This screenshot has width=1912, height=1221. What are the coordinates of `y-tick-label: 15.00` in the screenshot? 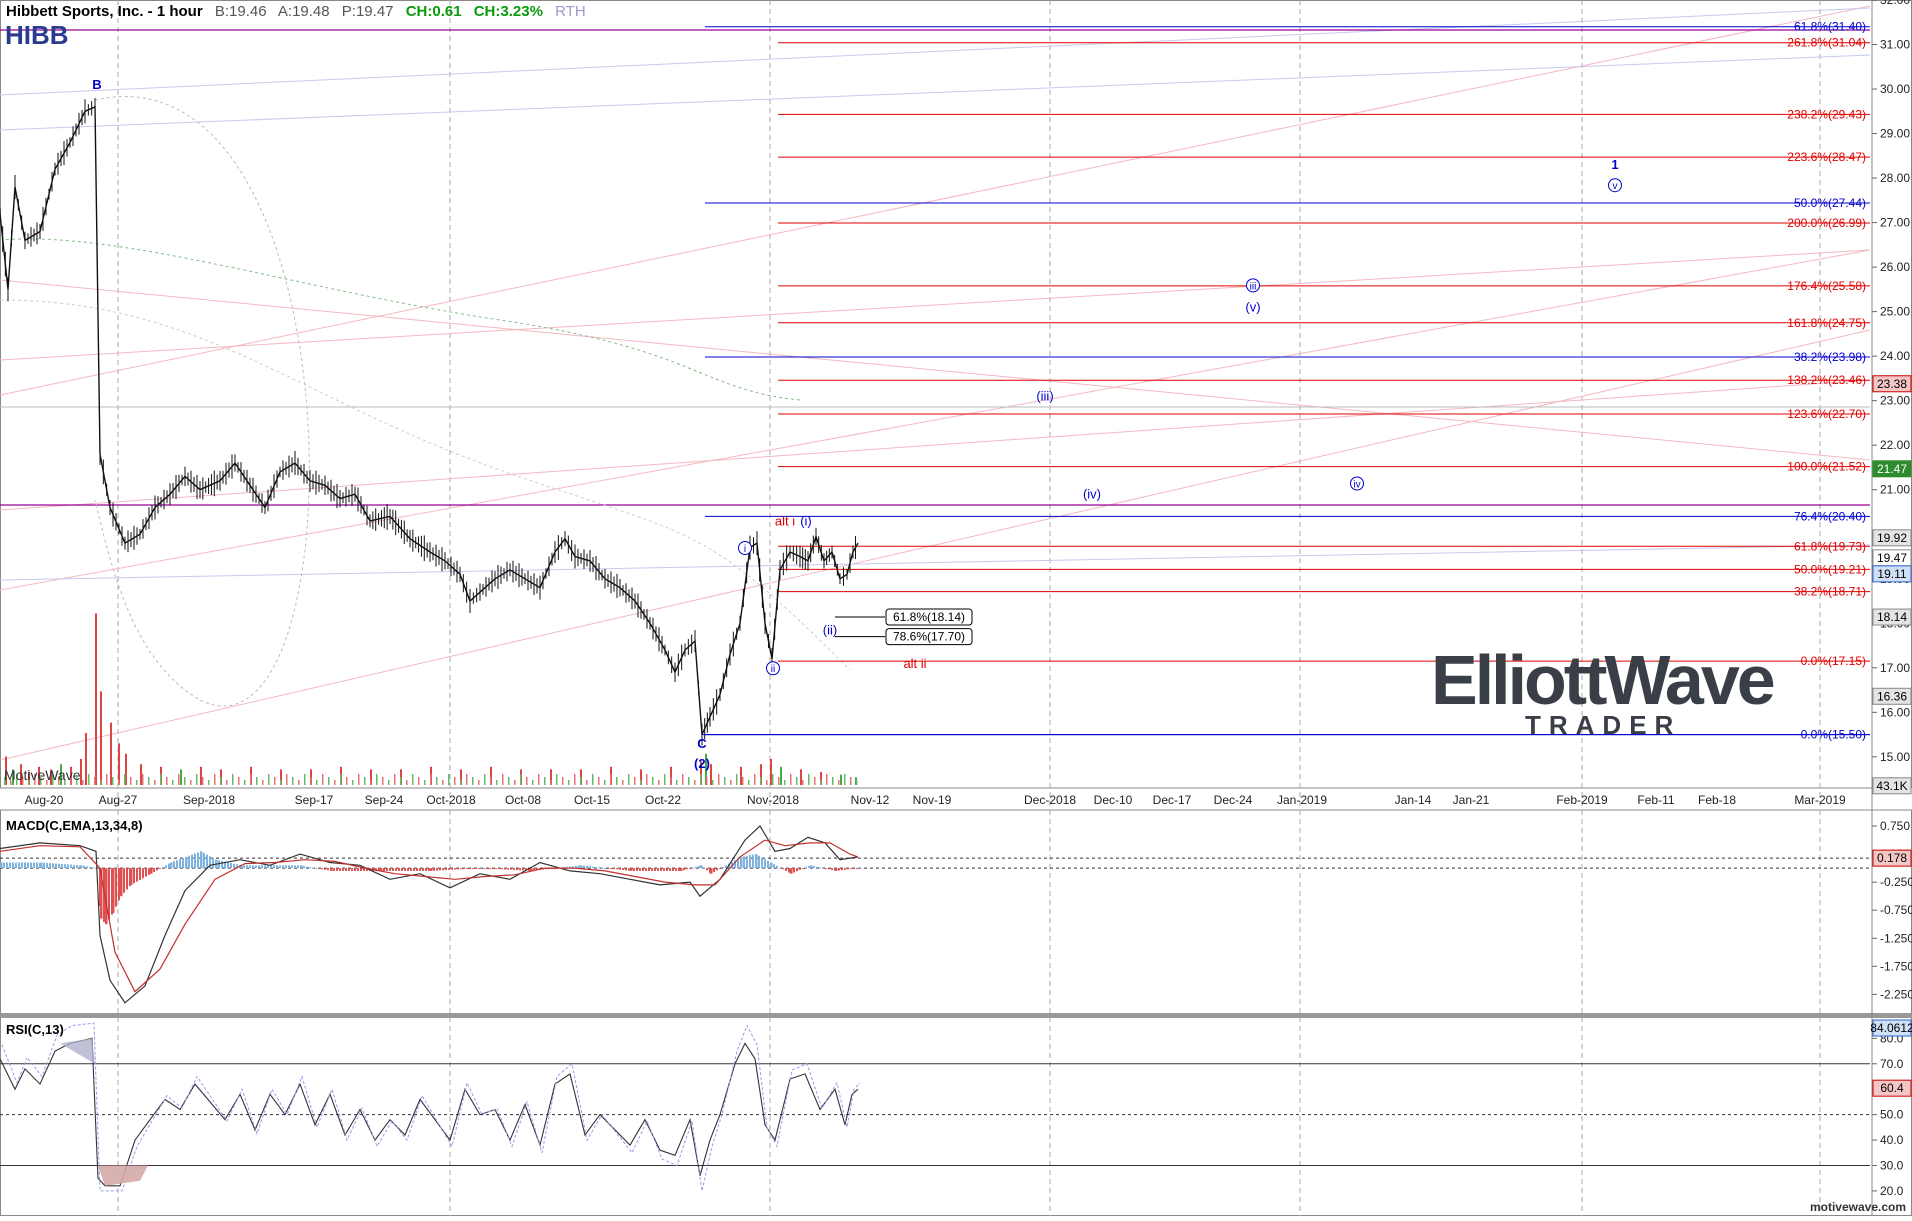 It's located at (1895, 757).